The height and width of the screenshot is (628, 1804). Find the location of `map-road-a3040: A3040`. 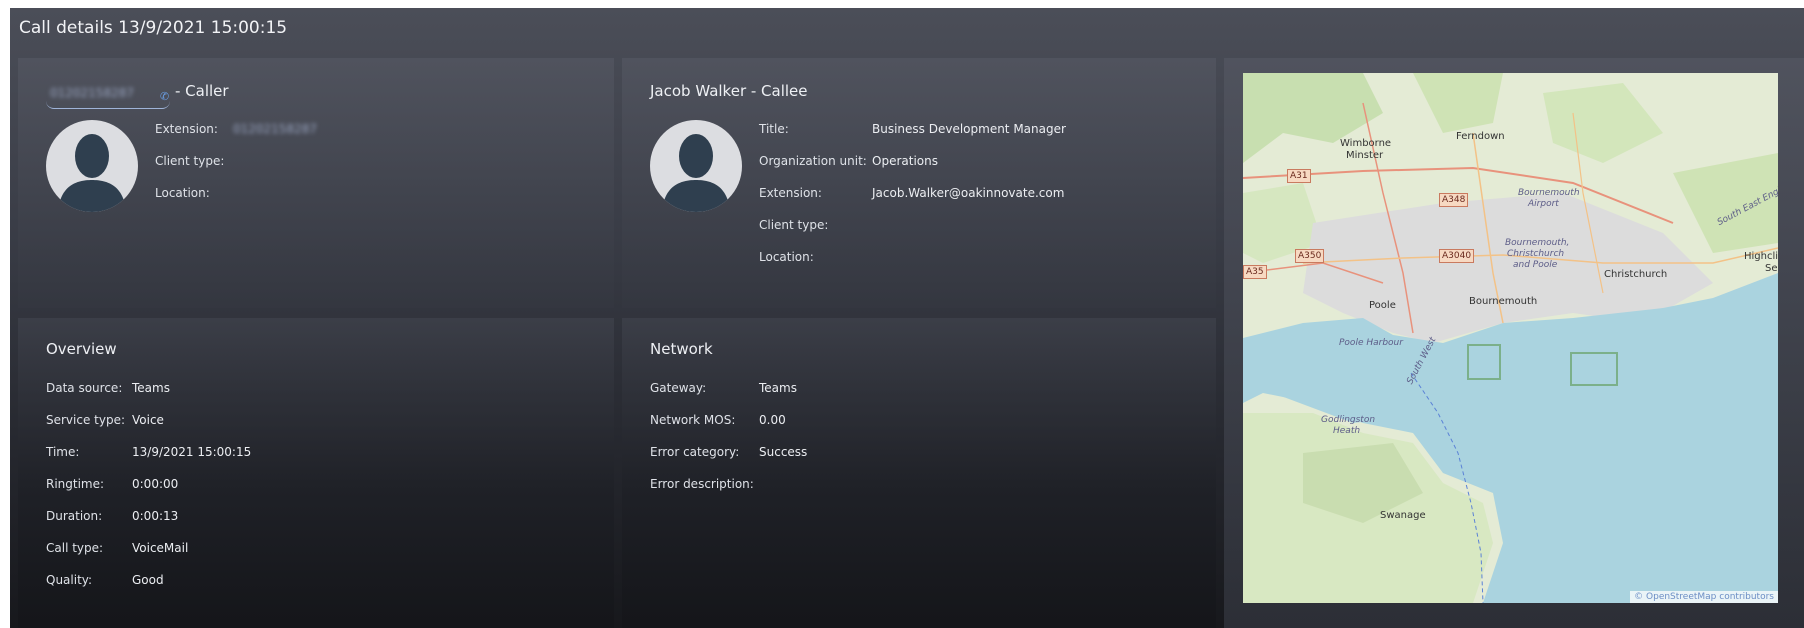

map-road-a3040: A3040 is located at coordinates (1457, 256).